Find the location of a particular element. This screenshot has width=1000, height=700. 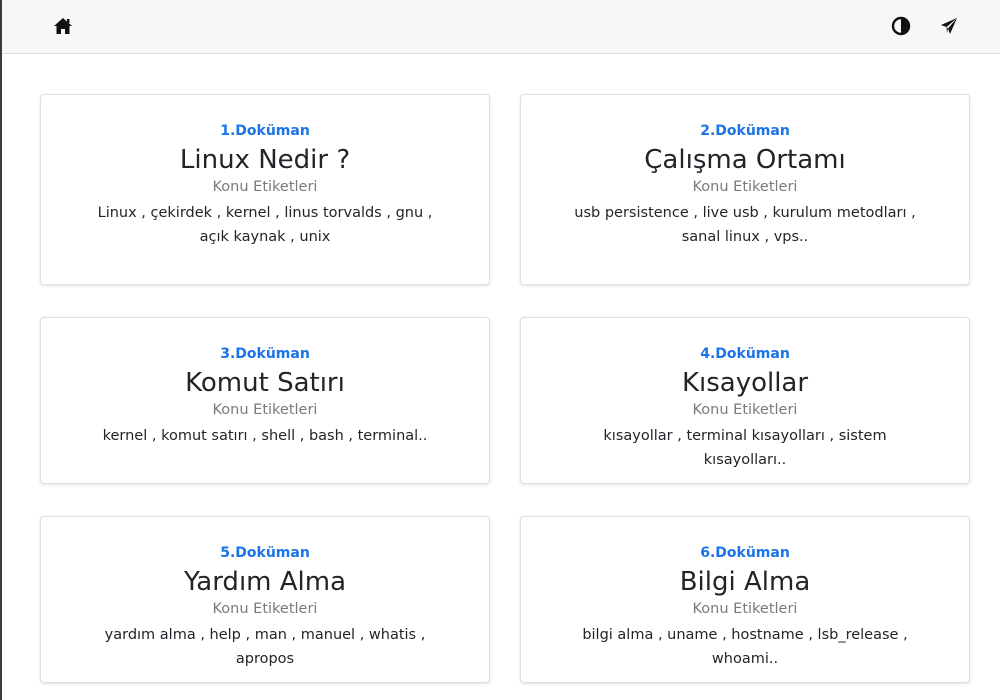

send-button is located at coordinates (949, 26).